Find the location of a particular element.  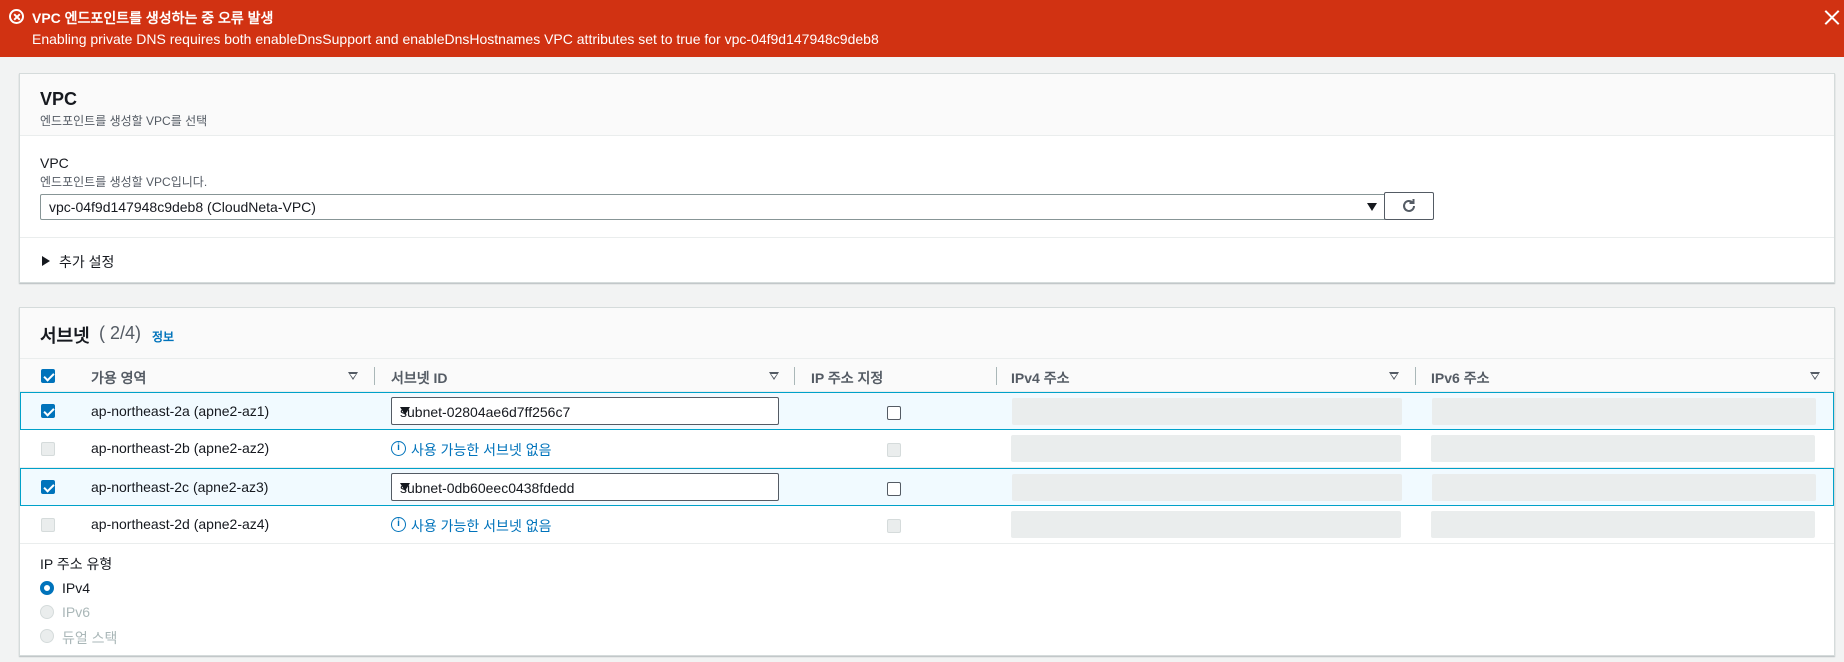

col-header-az: 가용 영역 is located at coordinates (118, 378).